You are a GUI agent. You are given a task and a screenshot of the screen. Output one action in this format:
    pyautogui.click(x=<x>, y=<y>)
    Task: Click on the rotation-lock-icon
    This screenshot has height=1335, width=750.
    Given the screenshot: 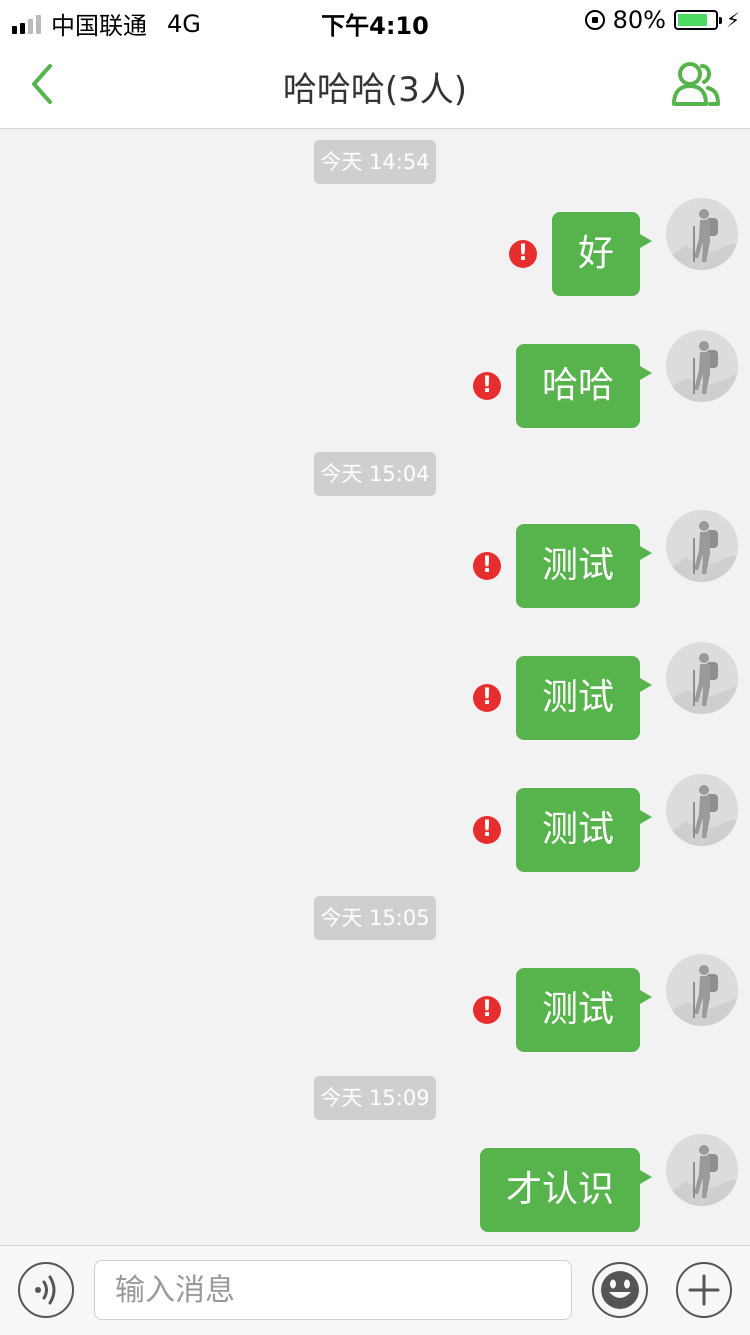 What is the action you would take?
    pyautogui.click(x=594, y=20)
    